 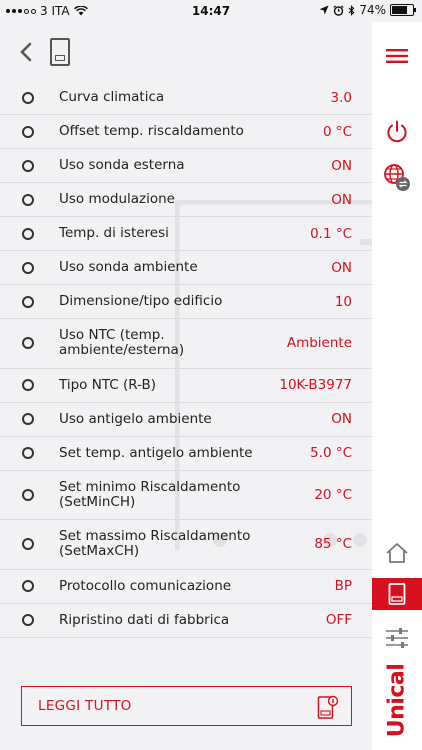 I want to click on power-icon, so click(x=397, y=131).